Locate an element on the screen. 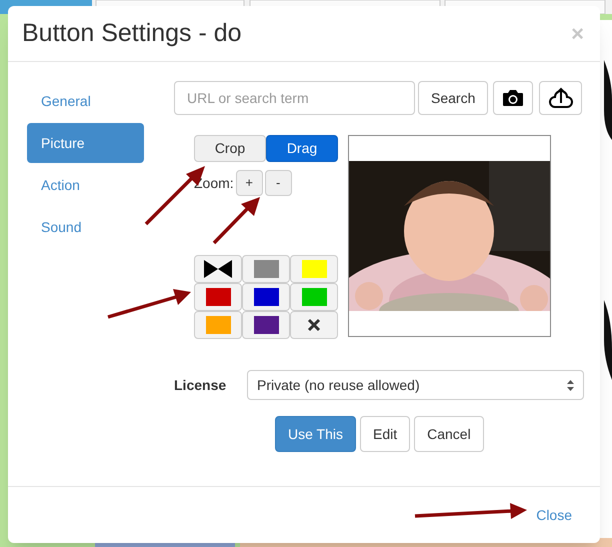 The width and height of the screenshot is (612, 547). action-button: Cancel is located at coordinates (449, 434).